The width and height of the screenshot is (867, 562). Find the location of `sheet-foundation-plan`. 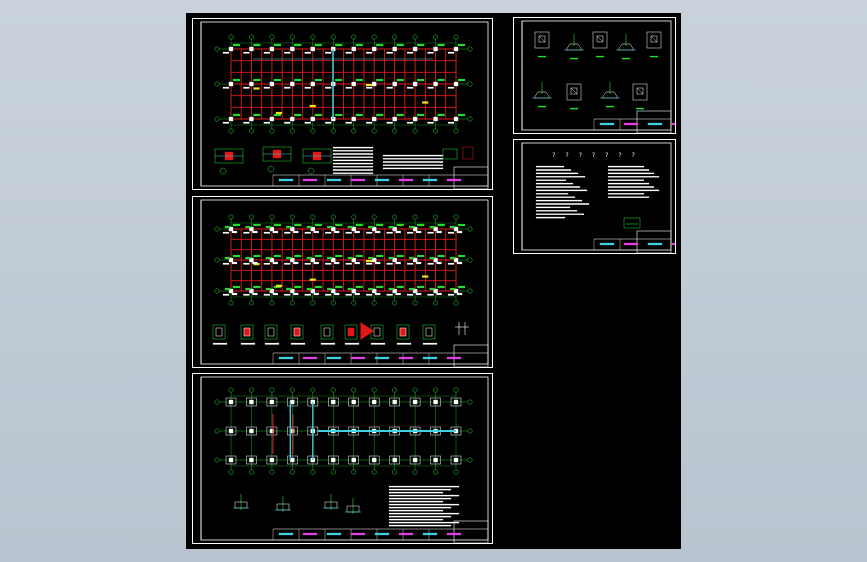

sheet-foundation-plan is located at coordinates (342, 458).